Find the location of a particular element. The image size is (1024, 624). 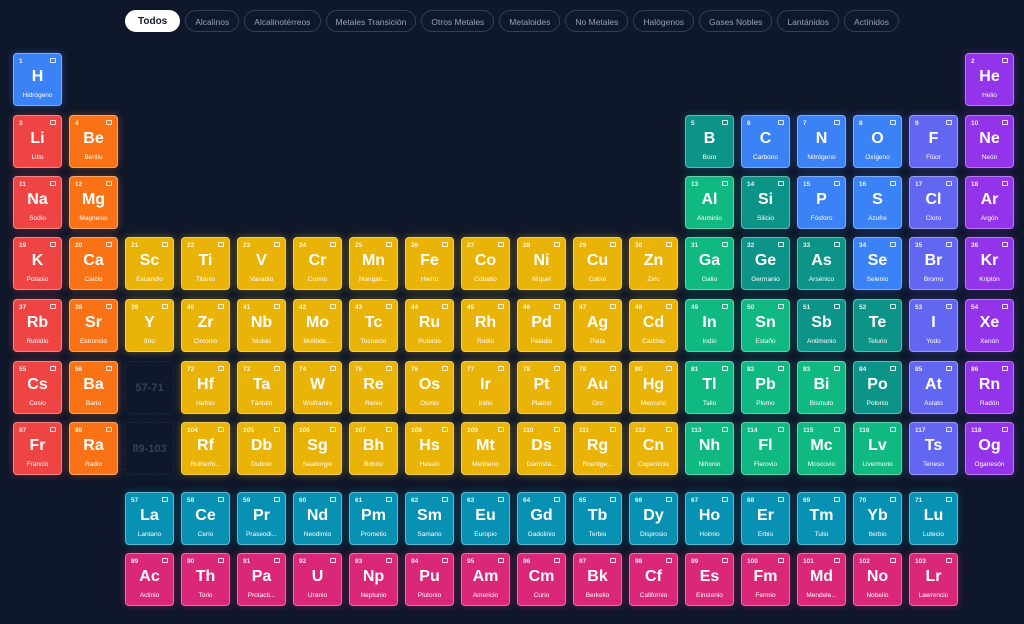

element-tile-v: 23 V Vanadio is located at coordinates (261, 263).